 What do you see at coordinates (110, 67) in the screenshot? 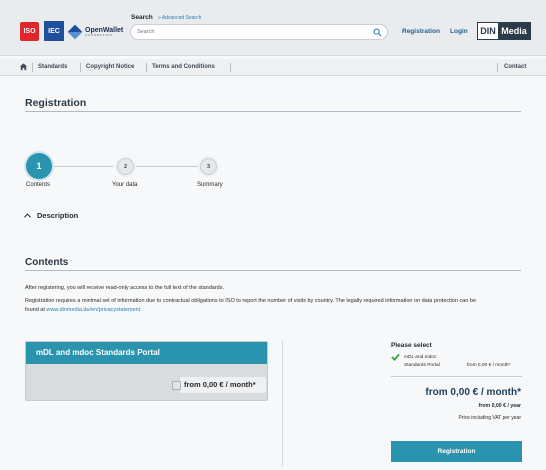
I see `nav-item-copyright-notice: Copyright Notice` at bounding box center [110, 67].